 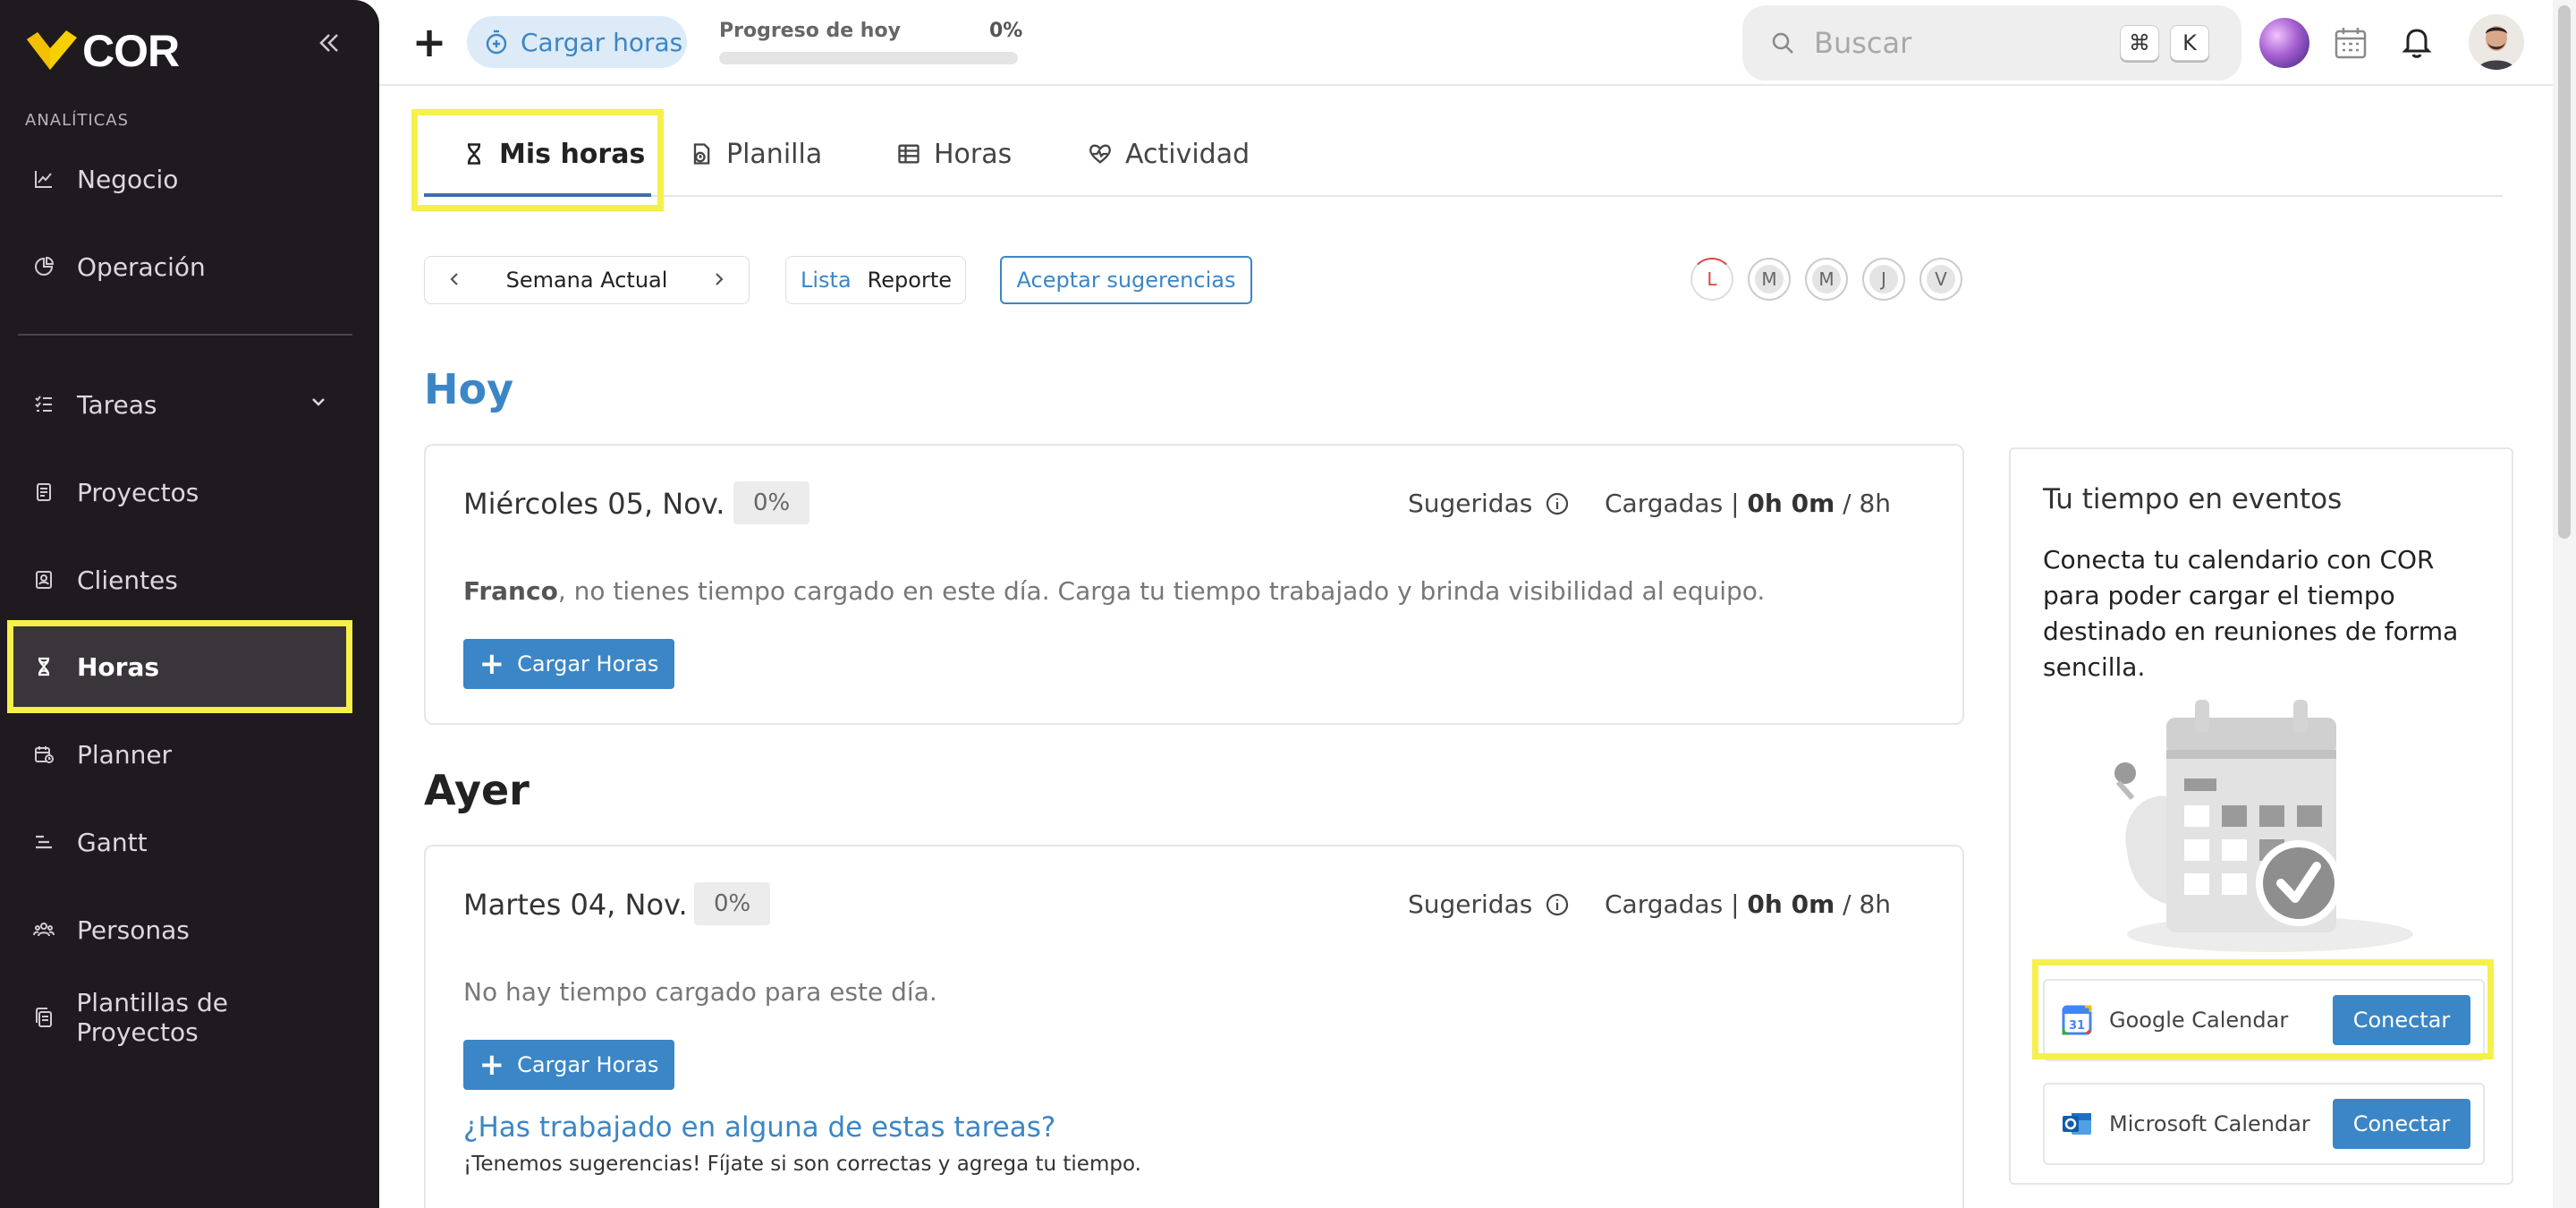 I want to click on view-lista-option: Lista, so click(x=826, y=280).